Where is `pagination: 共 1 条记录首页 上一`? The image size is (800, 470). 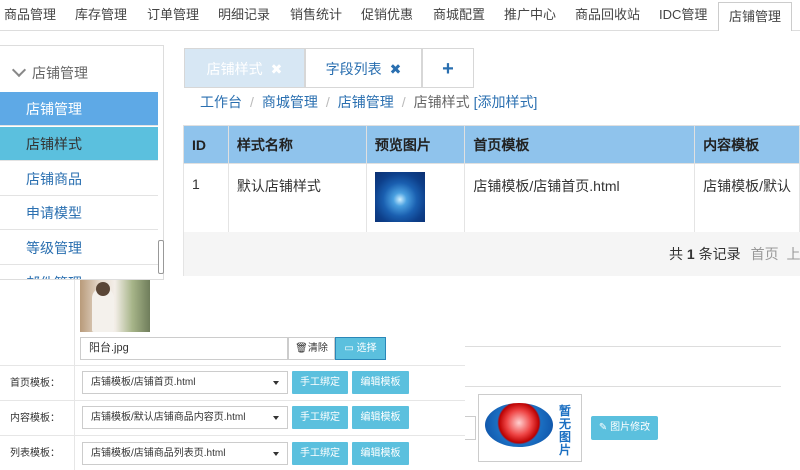
pagination: 共 1 条记录首页 上一 is located at coordinates (734, 254).